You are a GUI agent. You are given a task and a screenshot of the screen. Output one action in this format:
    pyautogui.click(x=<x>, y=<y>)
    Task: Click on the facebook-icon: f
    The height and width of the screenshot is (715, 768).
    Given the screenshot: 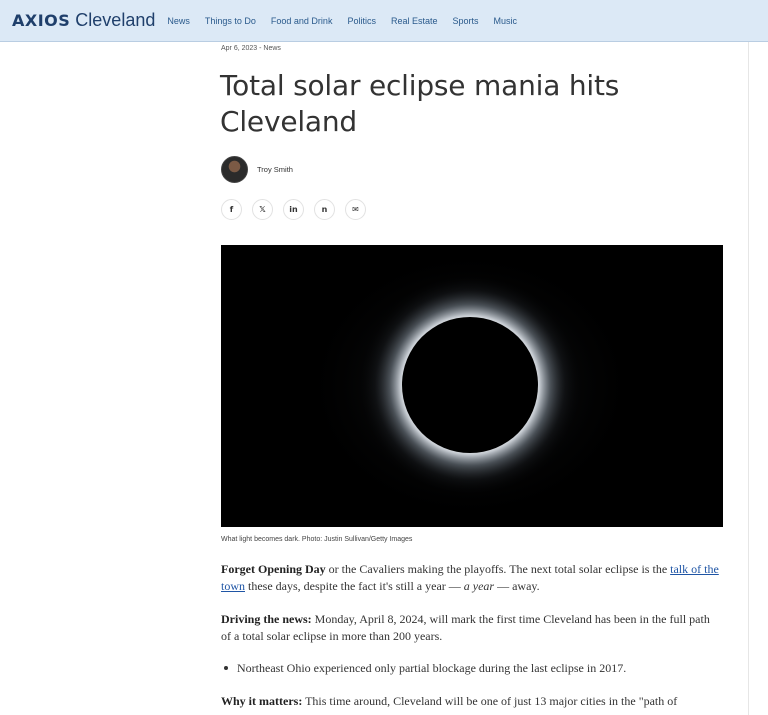 What is the action you would take?
    pyautogui.click(x=231, y=209)
    